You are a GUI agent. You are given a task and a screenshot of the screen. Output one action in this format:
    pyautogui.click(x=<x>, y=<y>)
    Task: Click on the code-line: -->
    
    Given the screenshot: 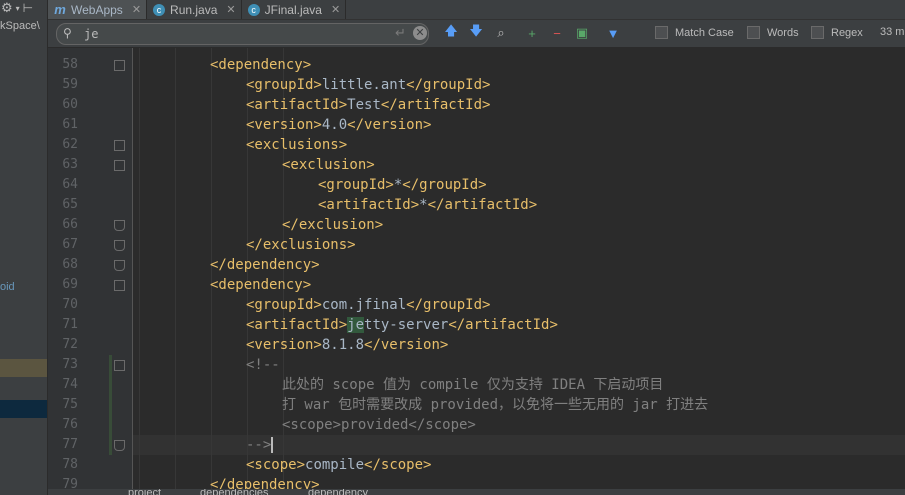 What is the action you would take?
    pyautogui.click(x=260, y=445)
    